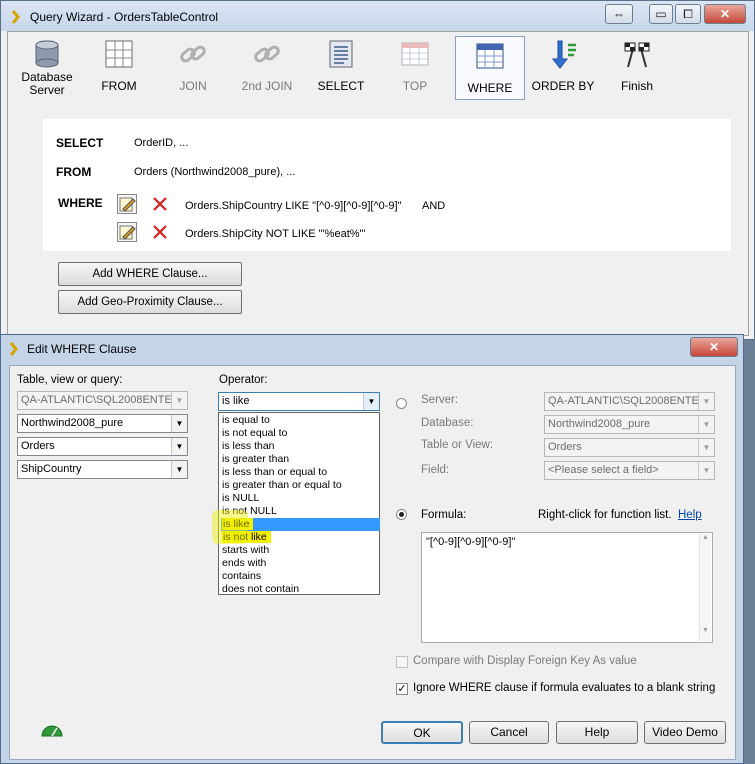 The width and height of the screenshot is (755, 764). Describe the element at coordinates (119, 68) in the screenshot. I see `toolbar-from: FROM` at that location.